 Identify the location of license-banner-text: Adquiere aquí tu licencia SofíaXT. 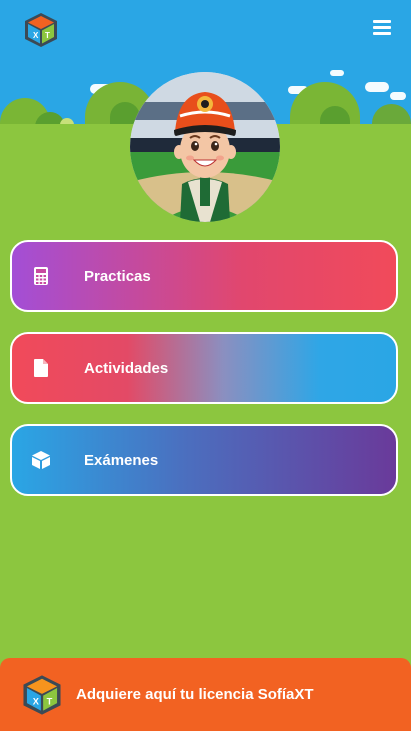
(195, 694).